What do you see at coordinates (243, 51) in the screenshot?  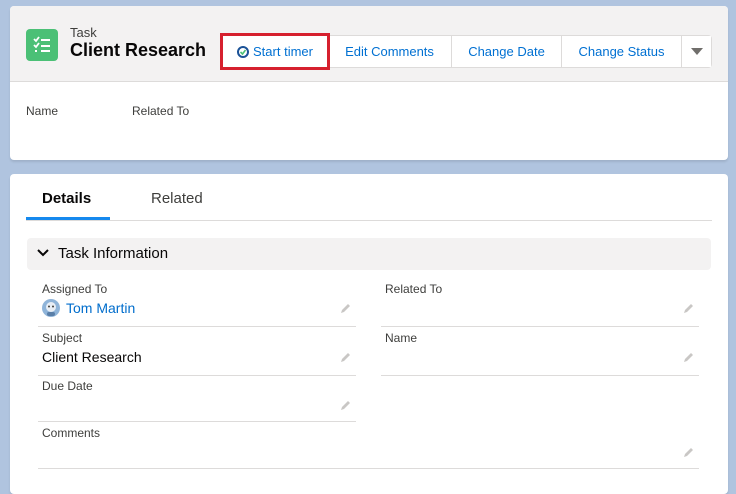 I see `timer-check-icon` at bounding box center [243, 51].